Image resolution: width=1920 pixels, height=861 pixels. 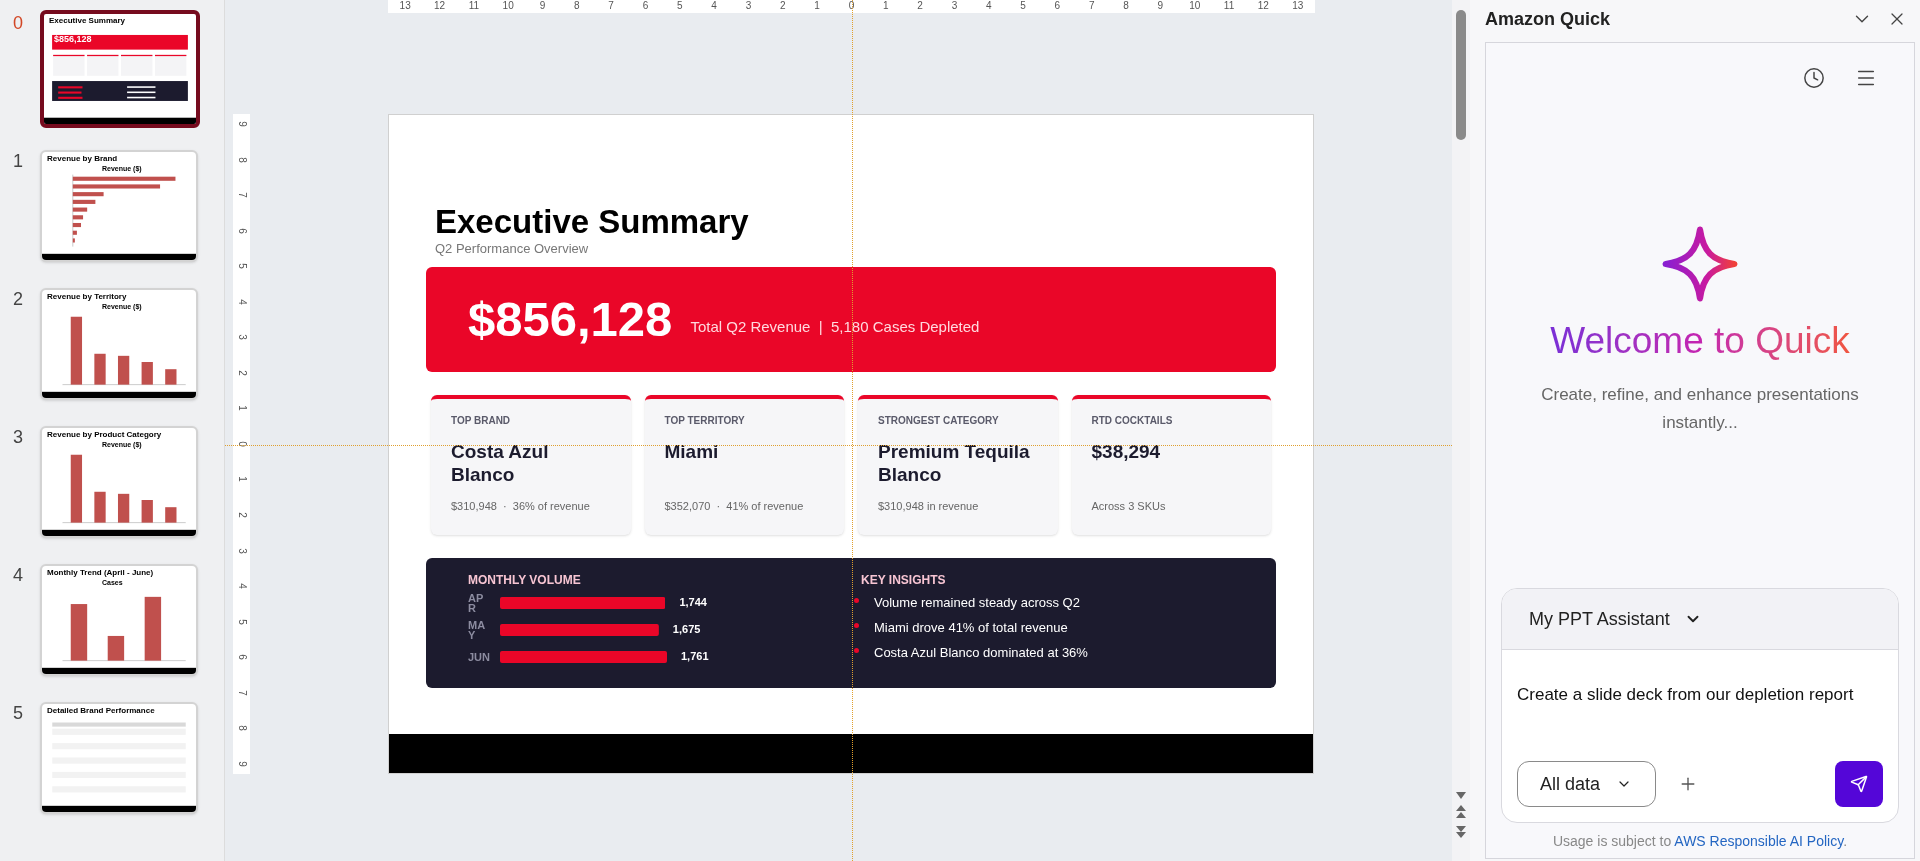 What do you see at coordinates (18, 299) in the screenshot?
I see `slide-number: 2` at bounding box center [18, 299].